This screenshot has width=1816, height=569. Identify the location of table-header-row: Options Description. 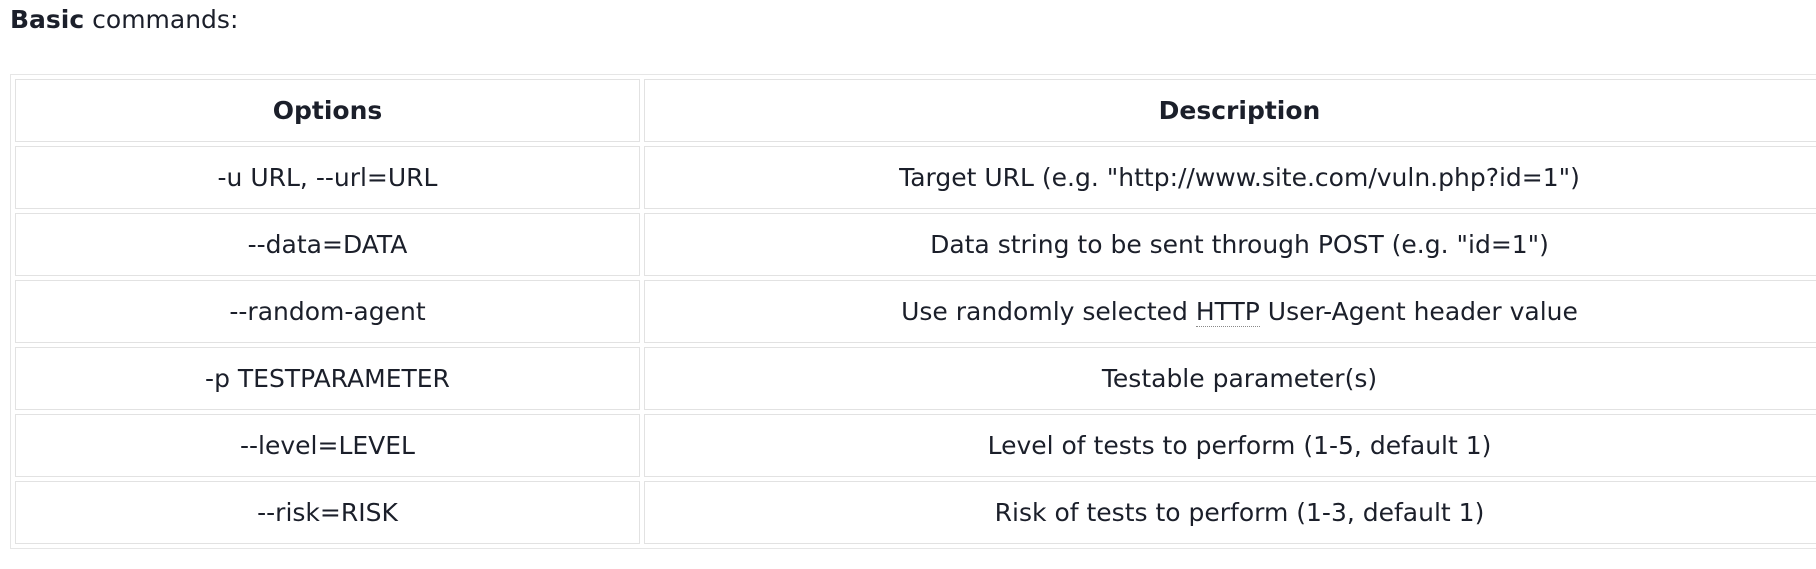
(915, 110).